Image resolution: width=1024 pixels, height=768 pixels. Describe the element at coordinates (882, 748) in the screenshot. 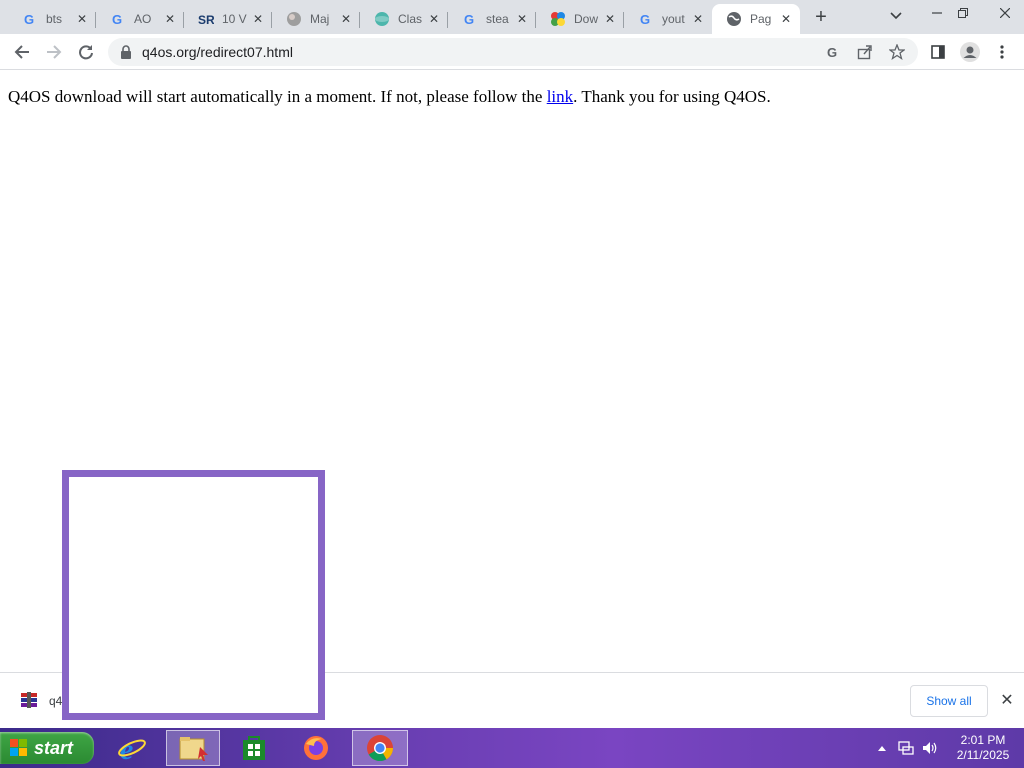

I see `show-hidden-icons-icon` at that location.